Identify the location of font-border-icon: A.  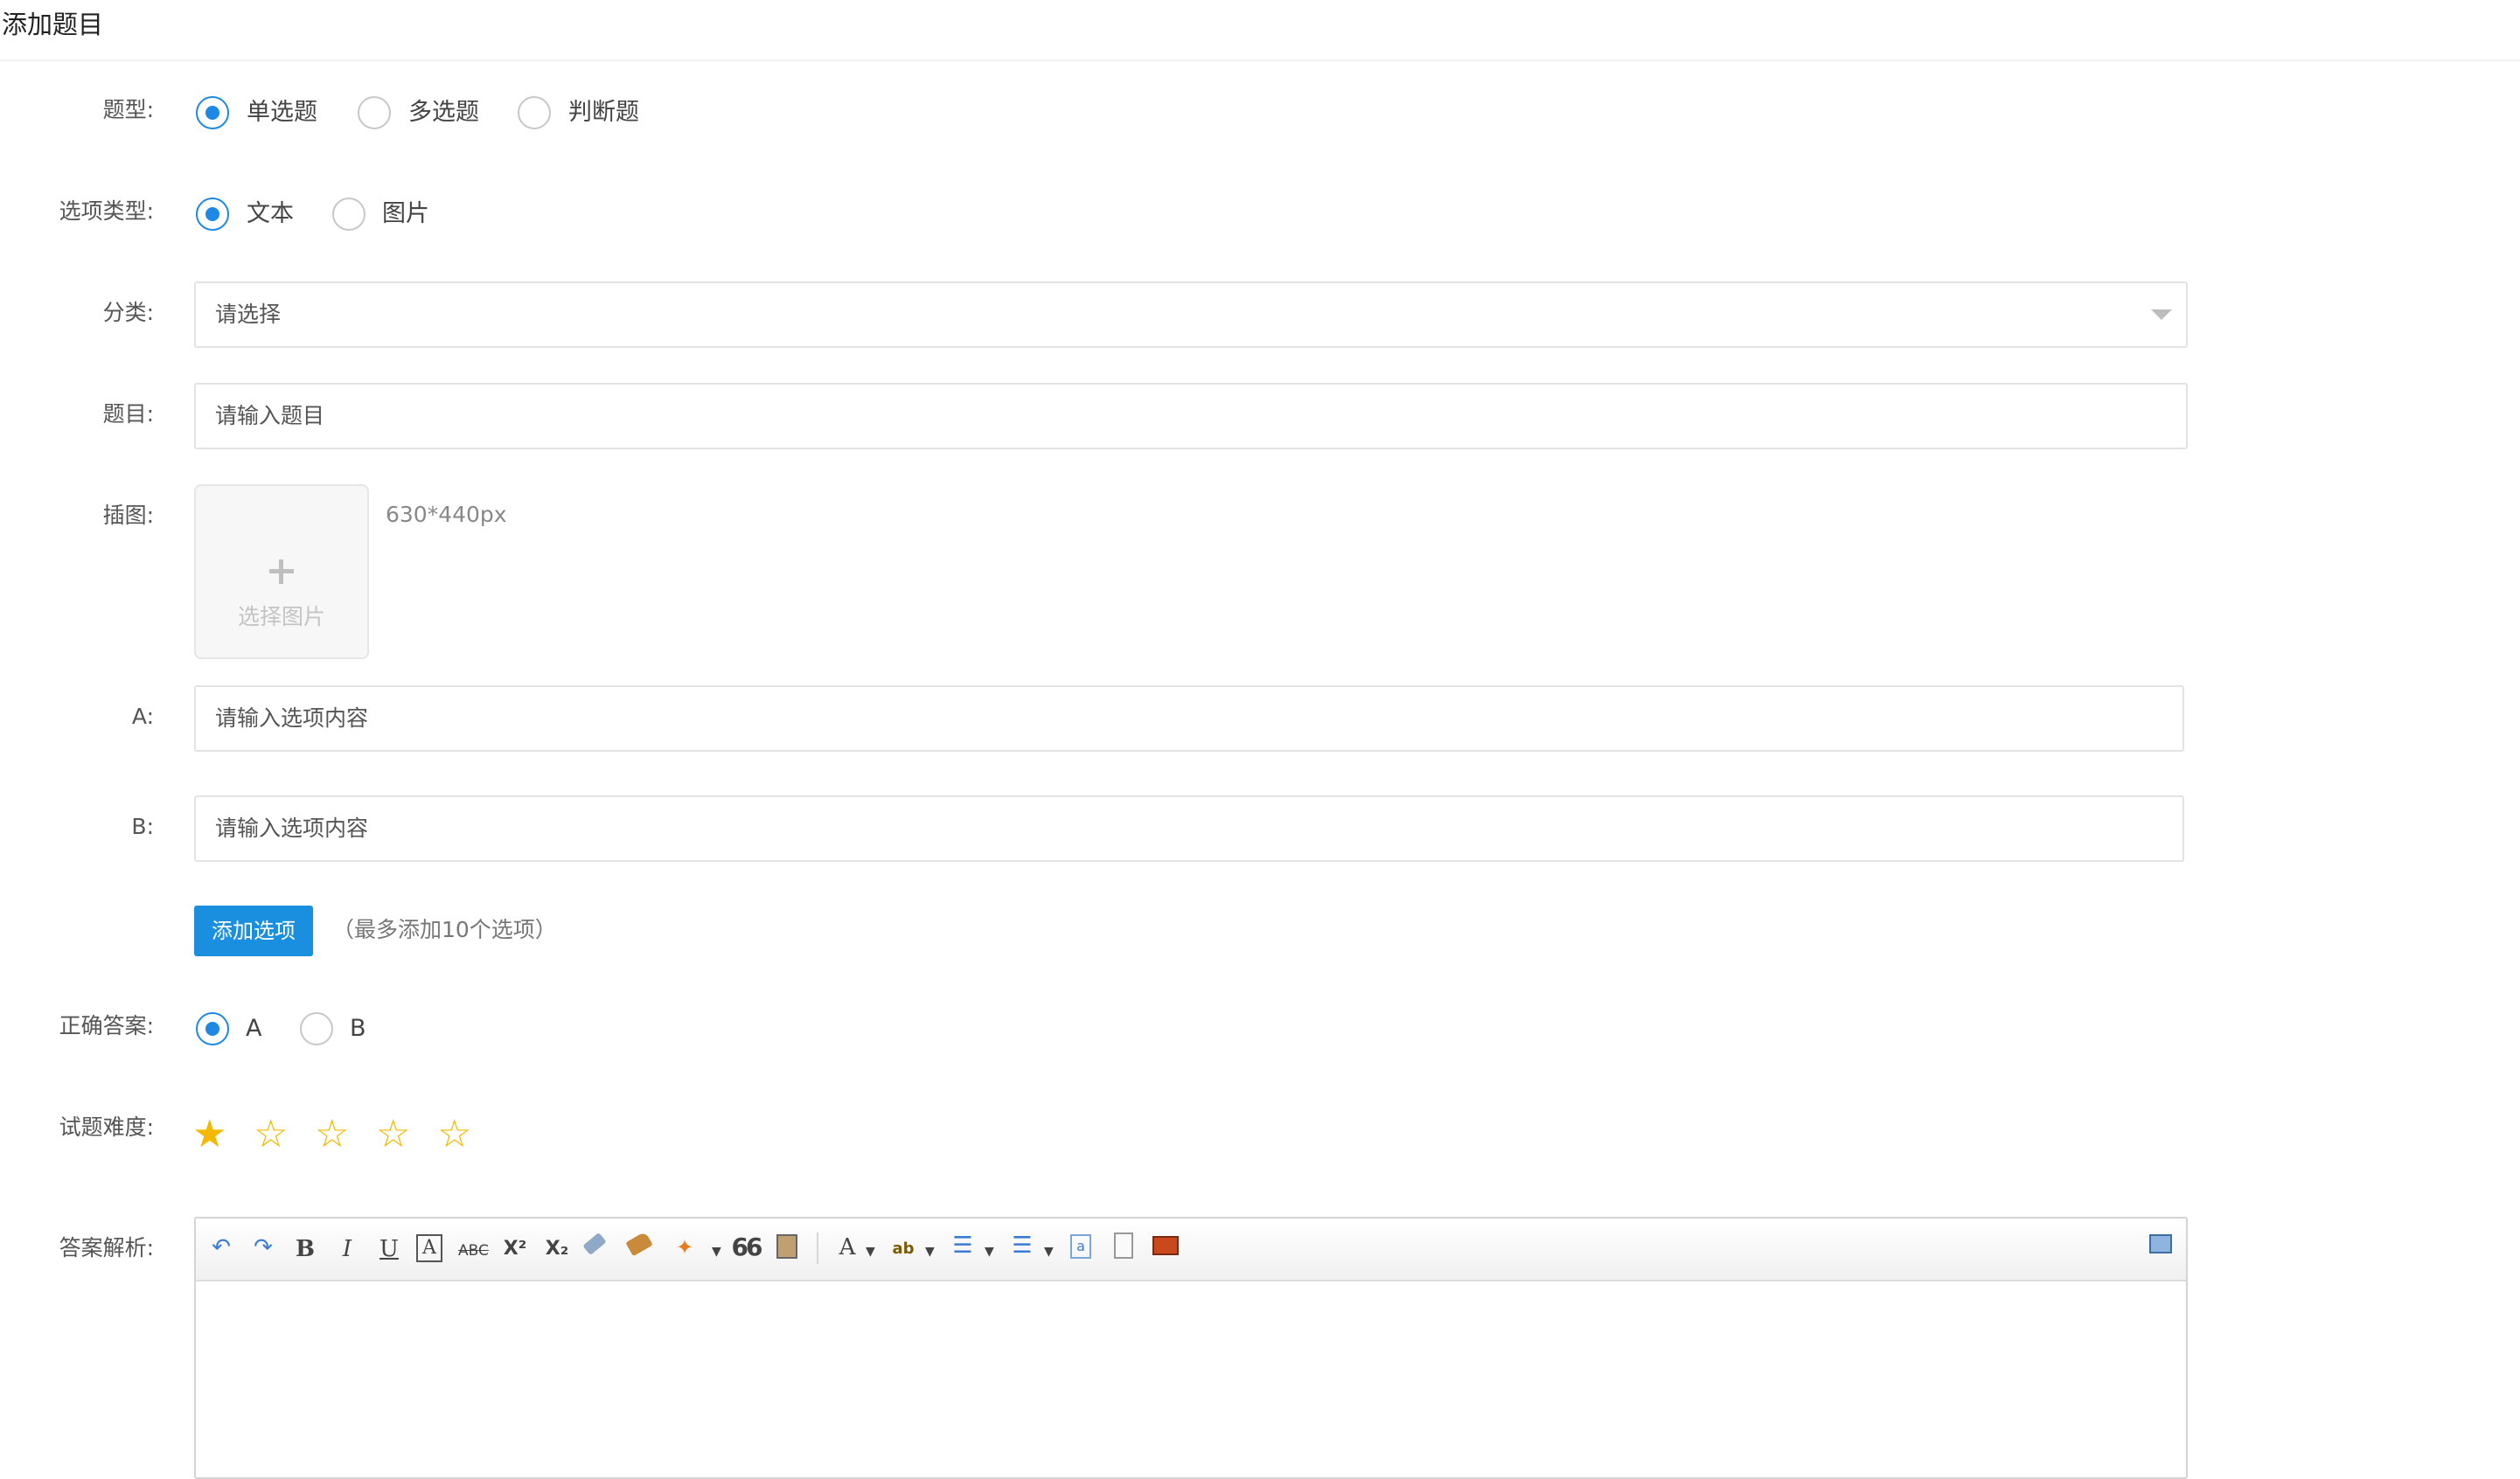
(429, 1248).